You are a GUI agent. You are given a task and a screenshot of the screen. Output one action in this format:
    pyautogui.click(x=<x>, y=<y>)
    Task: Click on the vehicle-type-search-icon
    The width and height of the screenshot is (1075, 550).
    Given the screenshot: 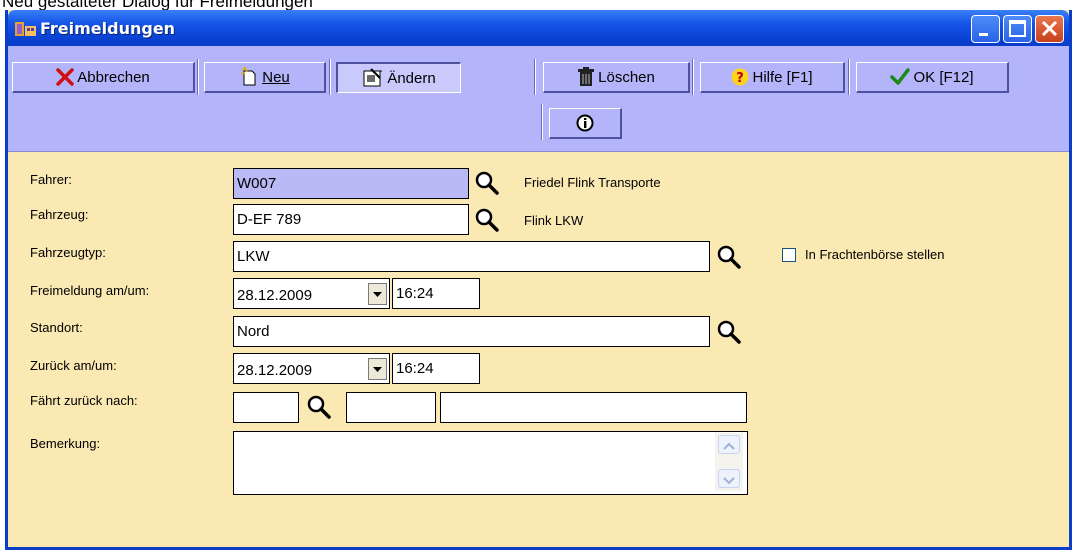 What is the action you would take?
    pyautogui.click(x=729, y=257)
    